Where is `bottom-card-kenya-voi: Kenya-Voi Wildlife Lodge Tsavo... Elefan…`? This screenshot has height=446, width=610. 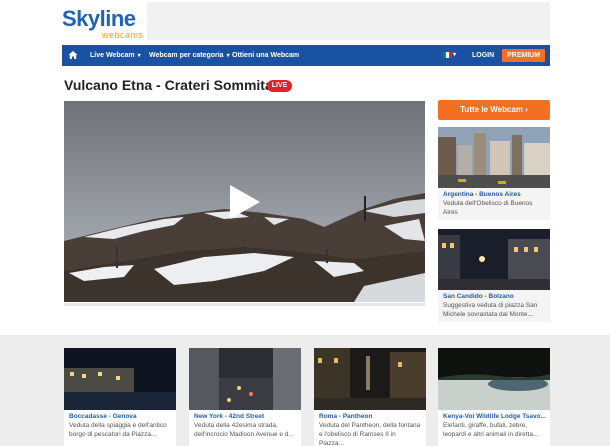
bottom-card-kenya-voi: Kenya-Voi Wildlife Lodge Tsavo... Elefan… is located at coordinates (494, 397).